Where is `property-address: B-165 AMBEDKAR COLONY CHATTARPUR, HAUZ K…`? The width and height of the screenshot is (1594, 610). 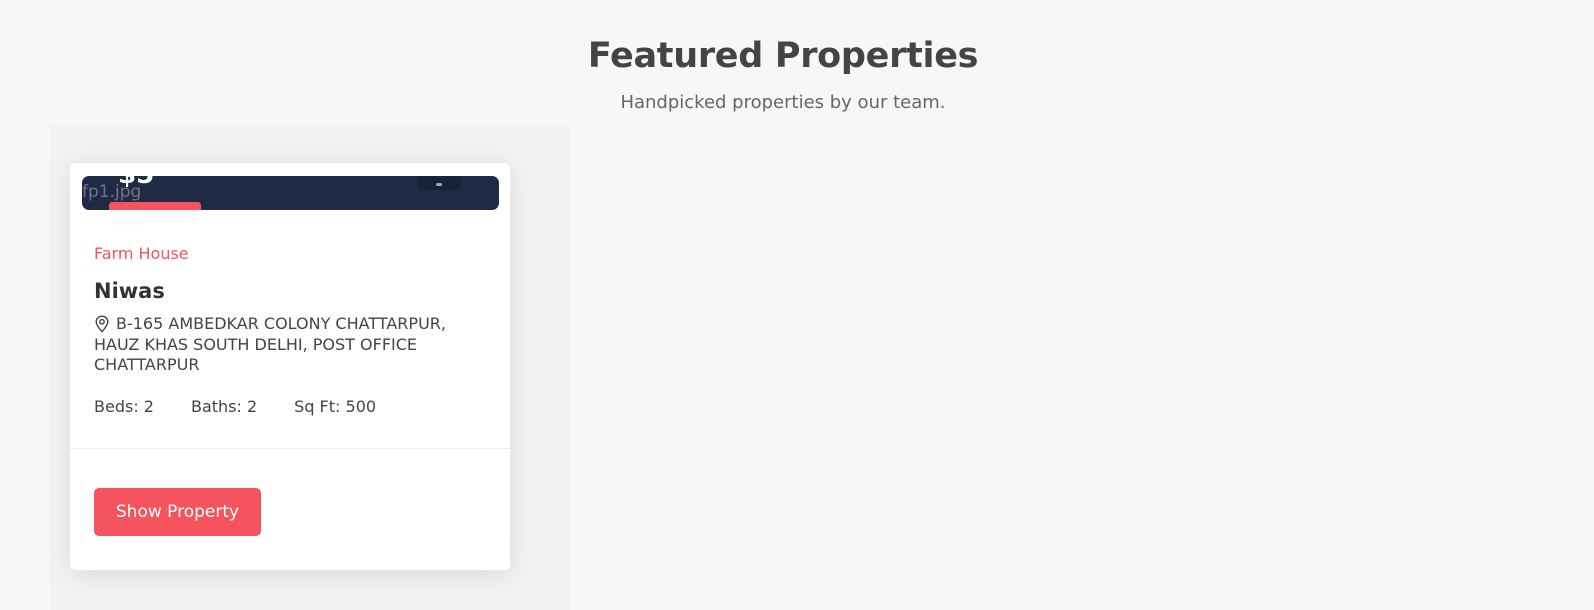 property-address: B-165 AMBEDKAR COLONY CHATTARPUR, HAUZ K… is located at coordinates (291, 345).